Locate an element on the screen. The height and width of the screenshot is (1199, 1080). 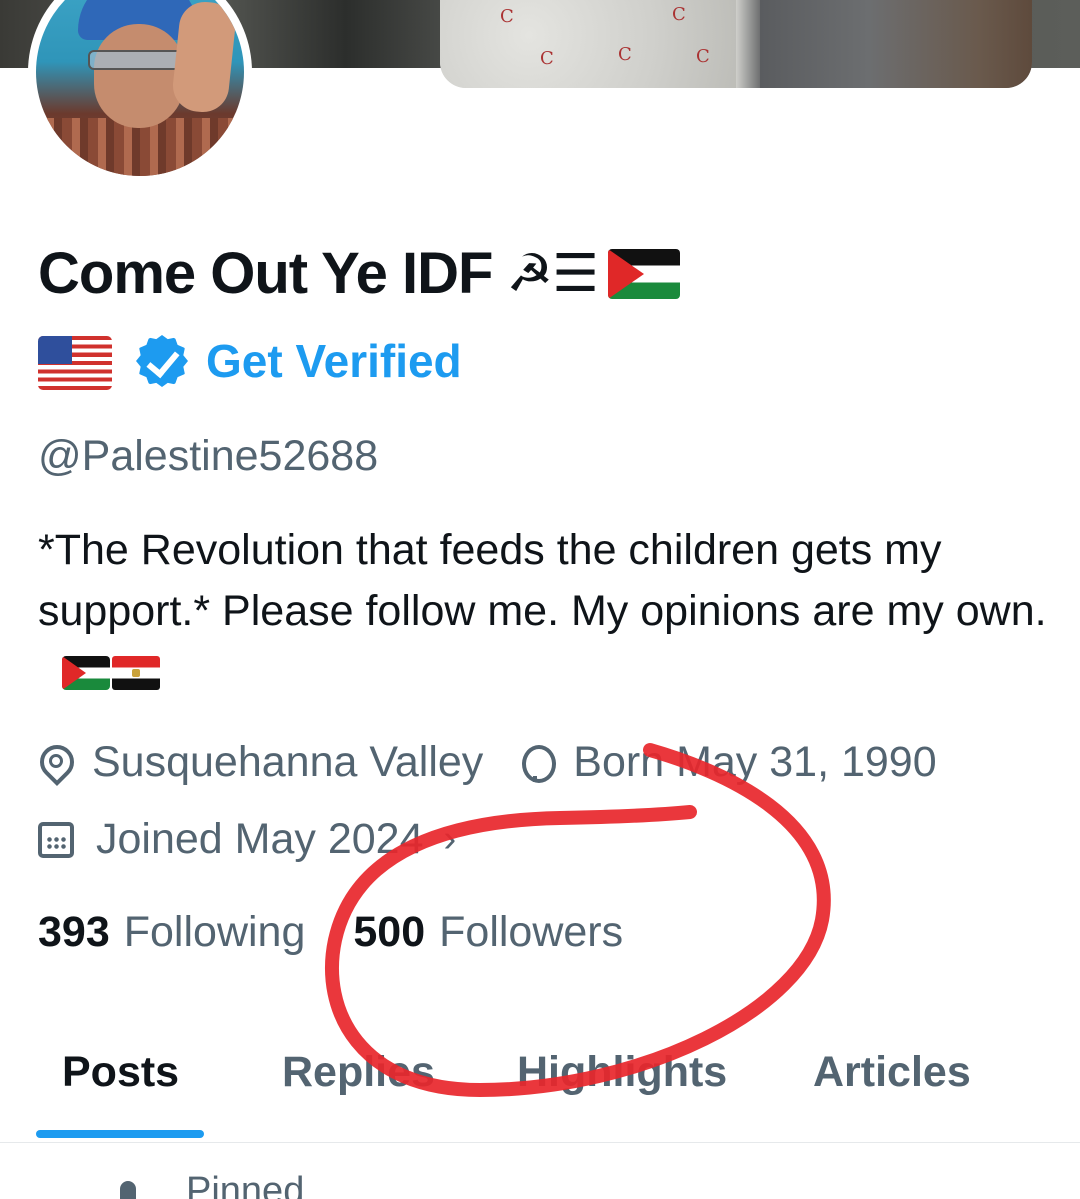
tab-posts: Posts is located at coordinates (120, 1072).